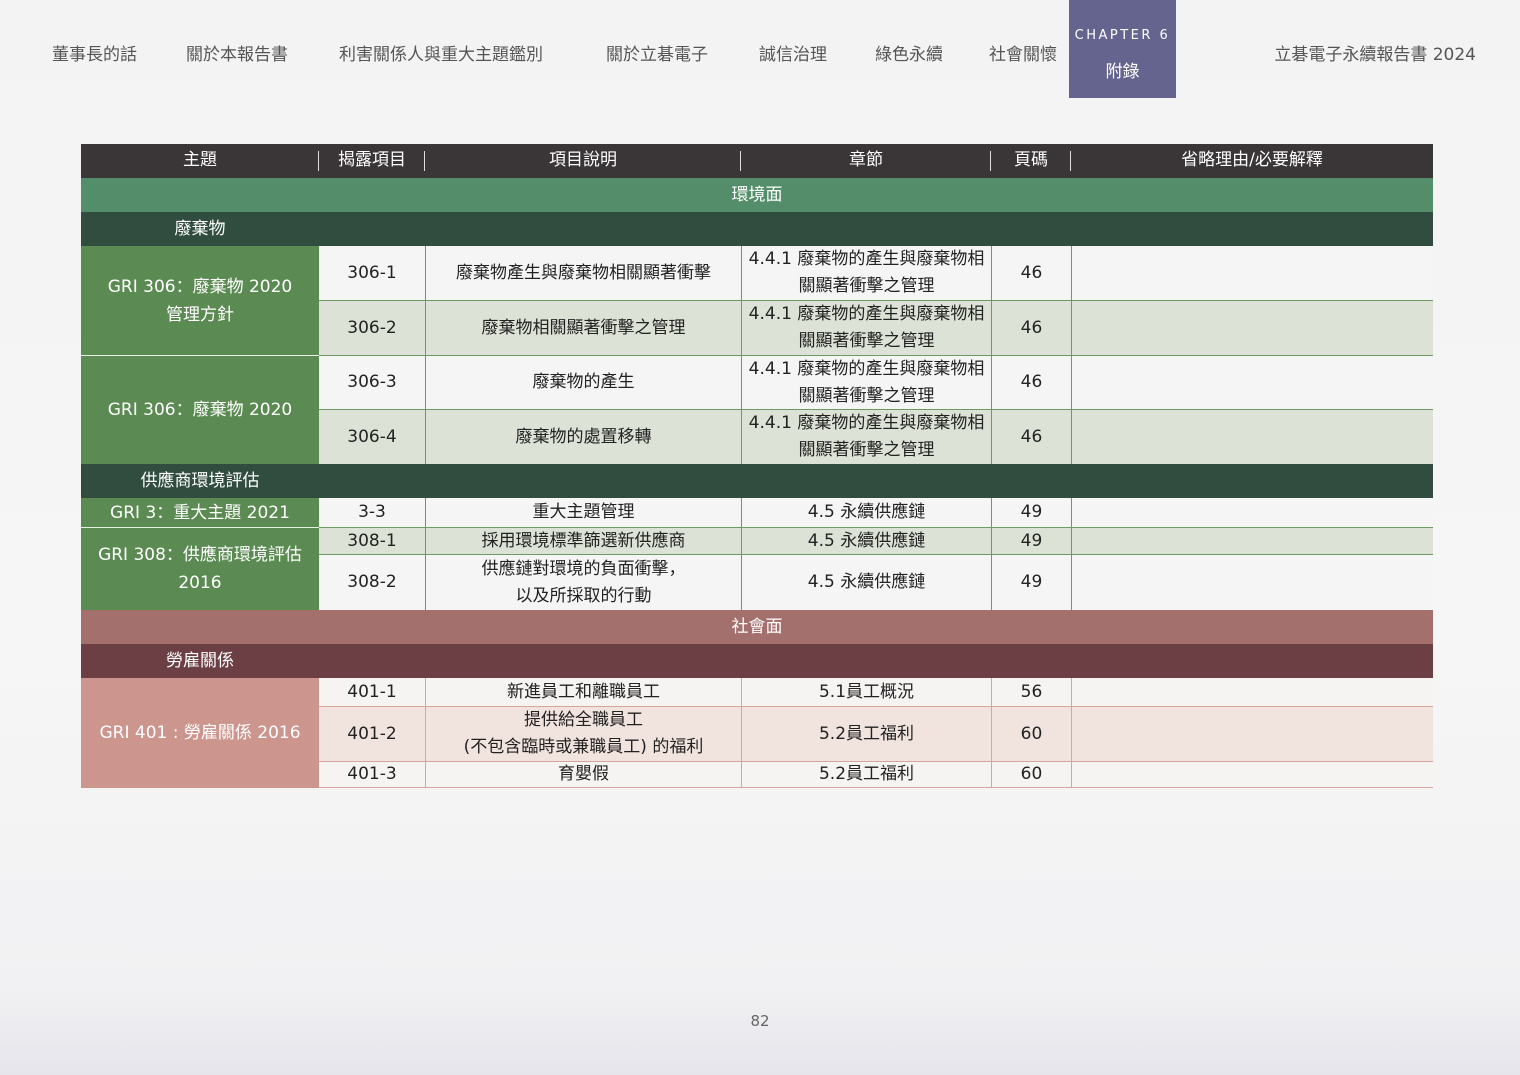 This screenshot has height=1075, width=1520. What do you see at coordinates (372, 382) in the screenshot?
I see `disclosure-code: 306-3` at bounding box center [372, 382].